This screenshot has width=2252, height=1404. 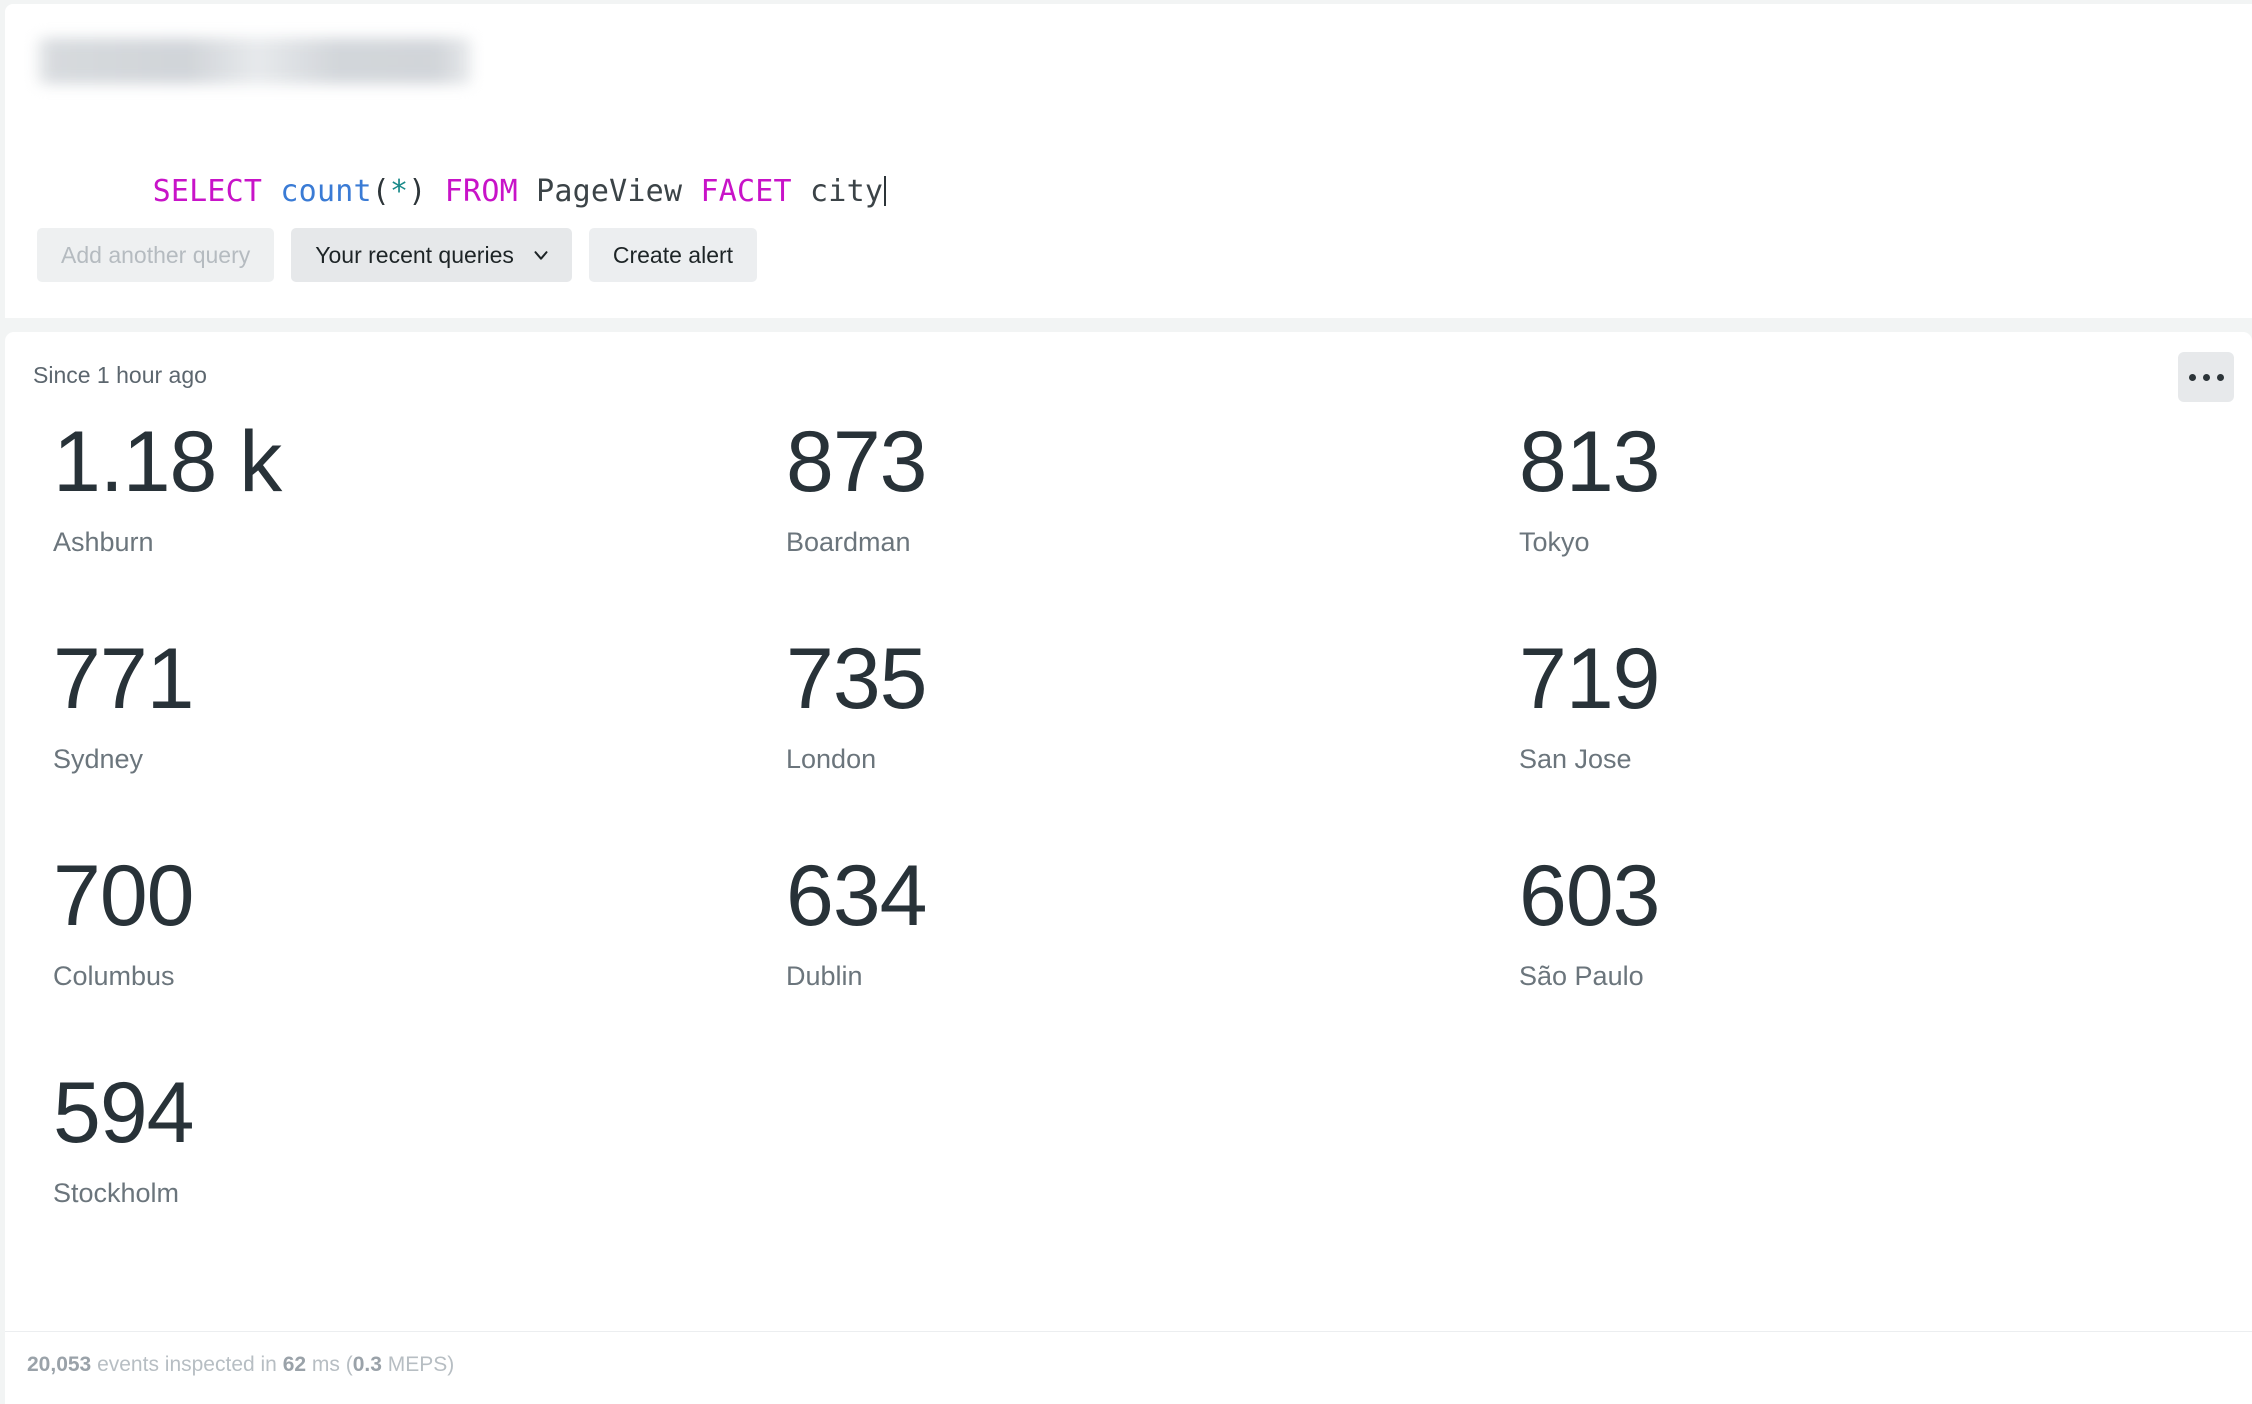 What do you see at coordinates (207, 191) in the screenshot?
I see `query-token-select: SELECT` at bounding box center [207, 191].